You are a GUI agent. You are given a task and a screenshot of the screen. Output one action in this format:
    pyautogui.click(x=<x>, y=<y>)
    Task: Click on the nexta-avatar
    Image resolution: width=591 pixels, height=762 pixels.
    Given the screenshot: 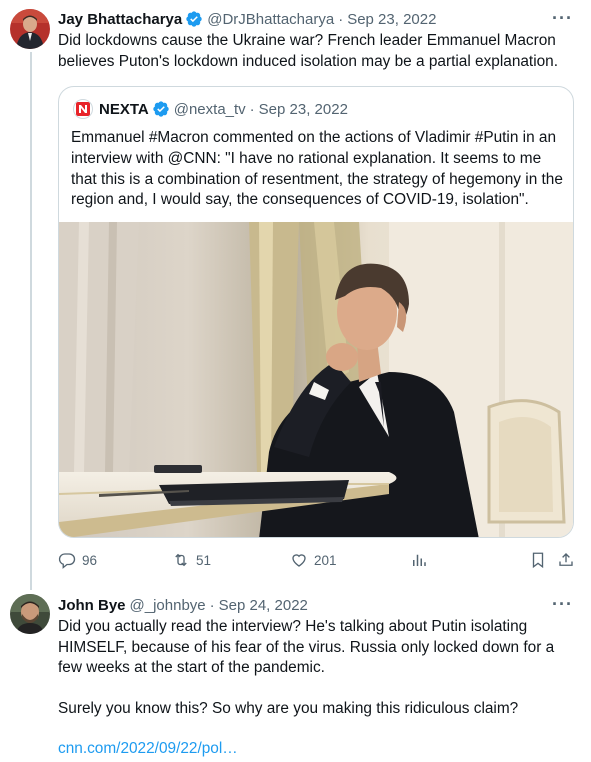 What is the action you would take?
    pyautogui.click(x=83, y=109)
    